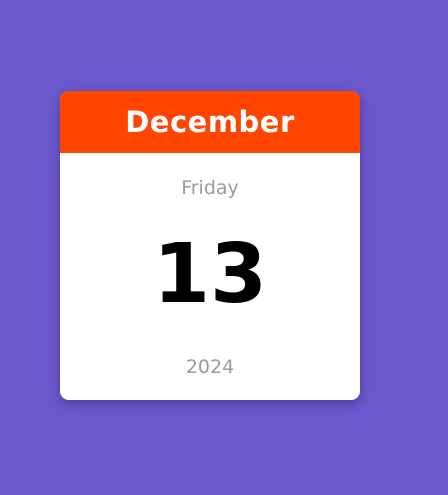  Describe the element at coordinates (210, 367) in the screenshot. I see `year-label: 2024` at that location.